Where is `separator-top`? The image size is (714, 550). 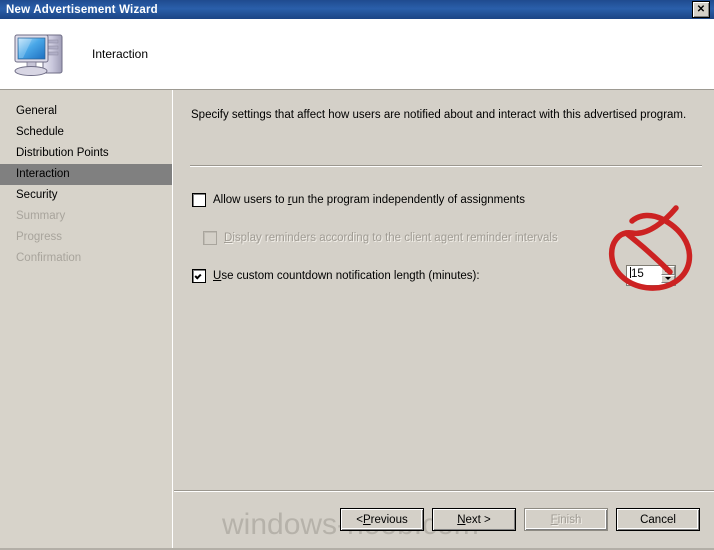 separator-top is located at coordinates (446, 165).